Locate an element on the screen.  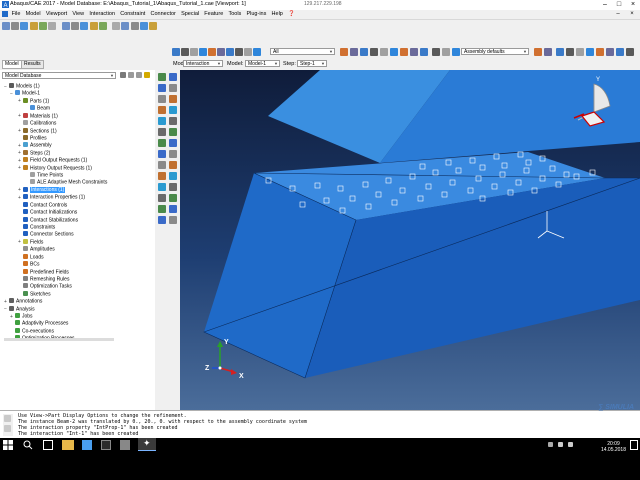
menu-file: File is located at coordinates (16, 14).